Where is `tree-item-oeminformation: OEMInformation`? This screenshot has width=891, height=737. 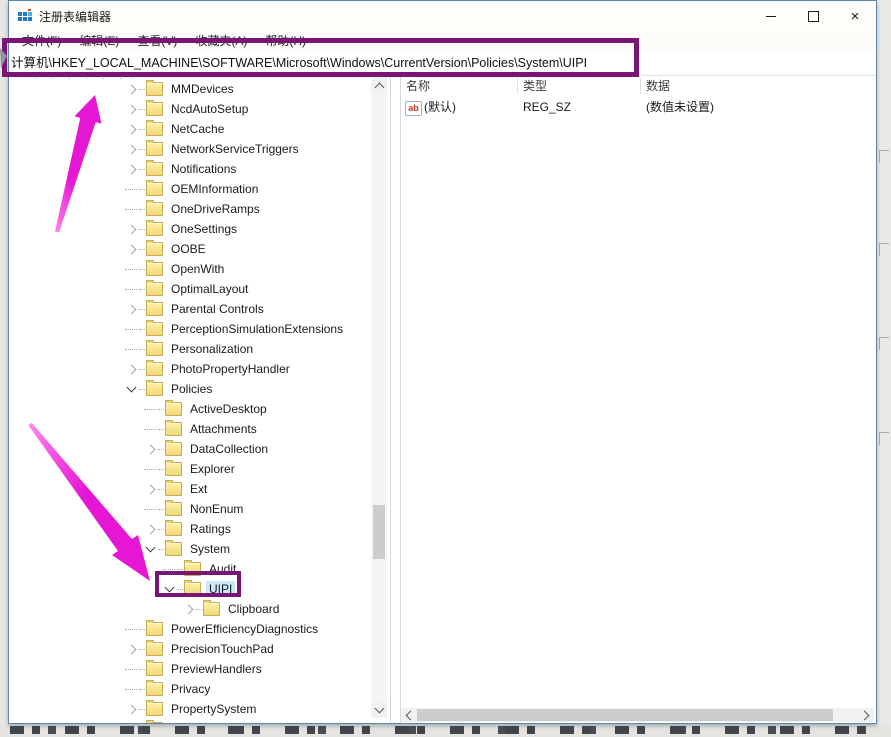
tree-item-oeminformation: OEMInformation is located at coordinates (190, 189).